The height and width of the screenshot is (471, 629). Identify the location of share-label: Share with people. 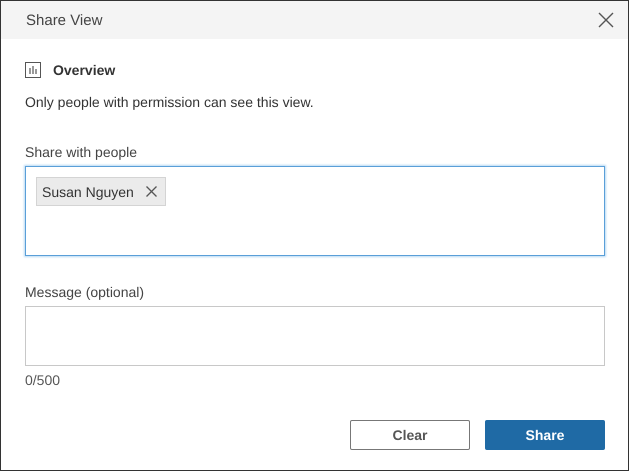
(81, 152).